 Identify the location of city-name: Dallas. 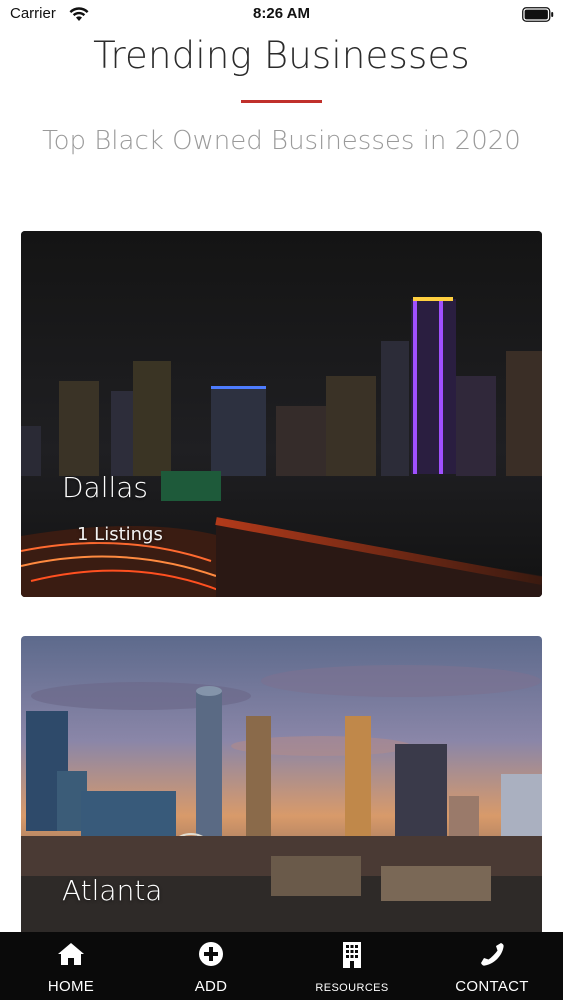
(105, 487).